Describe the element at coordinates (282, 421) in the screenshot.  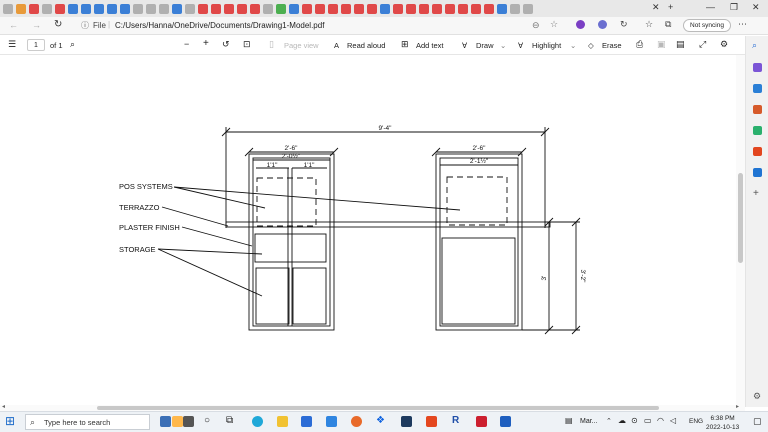
I see `file-explorer-icon` at that location.